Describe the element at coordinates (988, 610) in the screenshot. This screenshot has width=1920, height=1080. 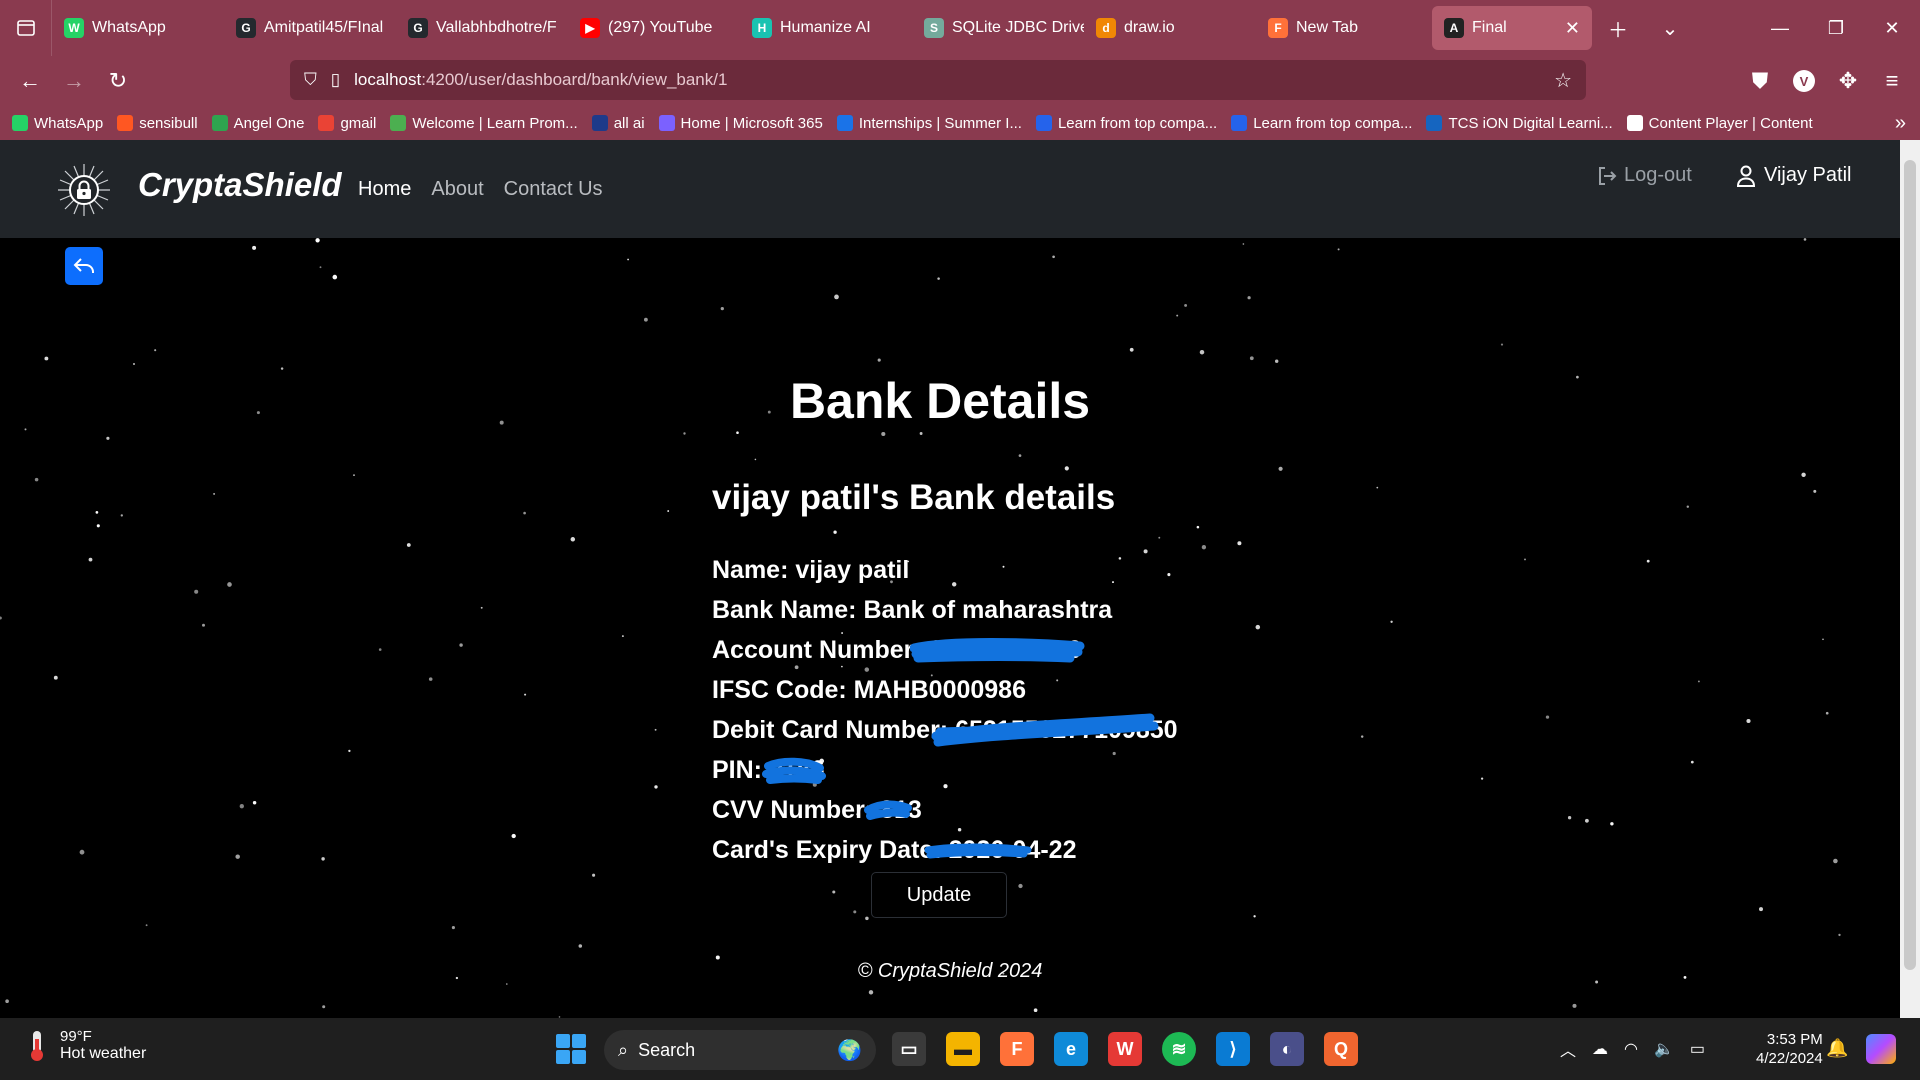
I see `detail-value: Bank of maharashtra` at that location.